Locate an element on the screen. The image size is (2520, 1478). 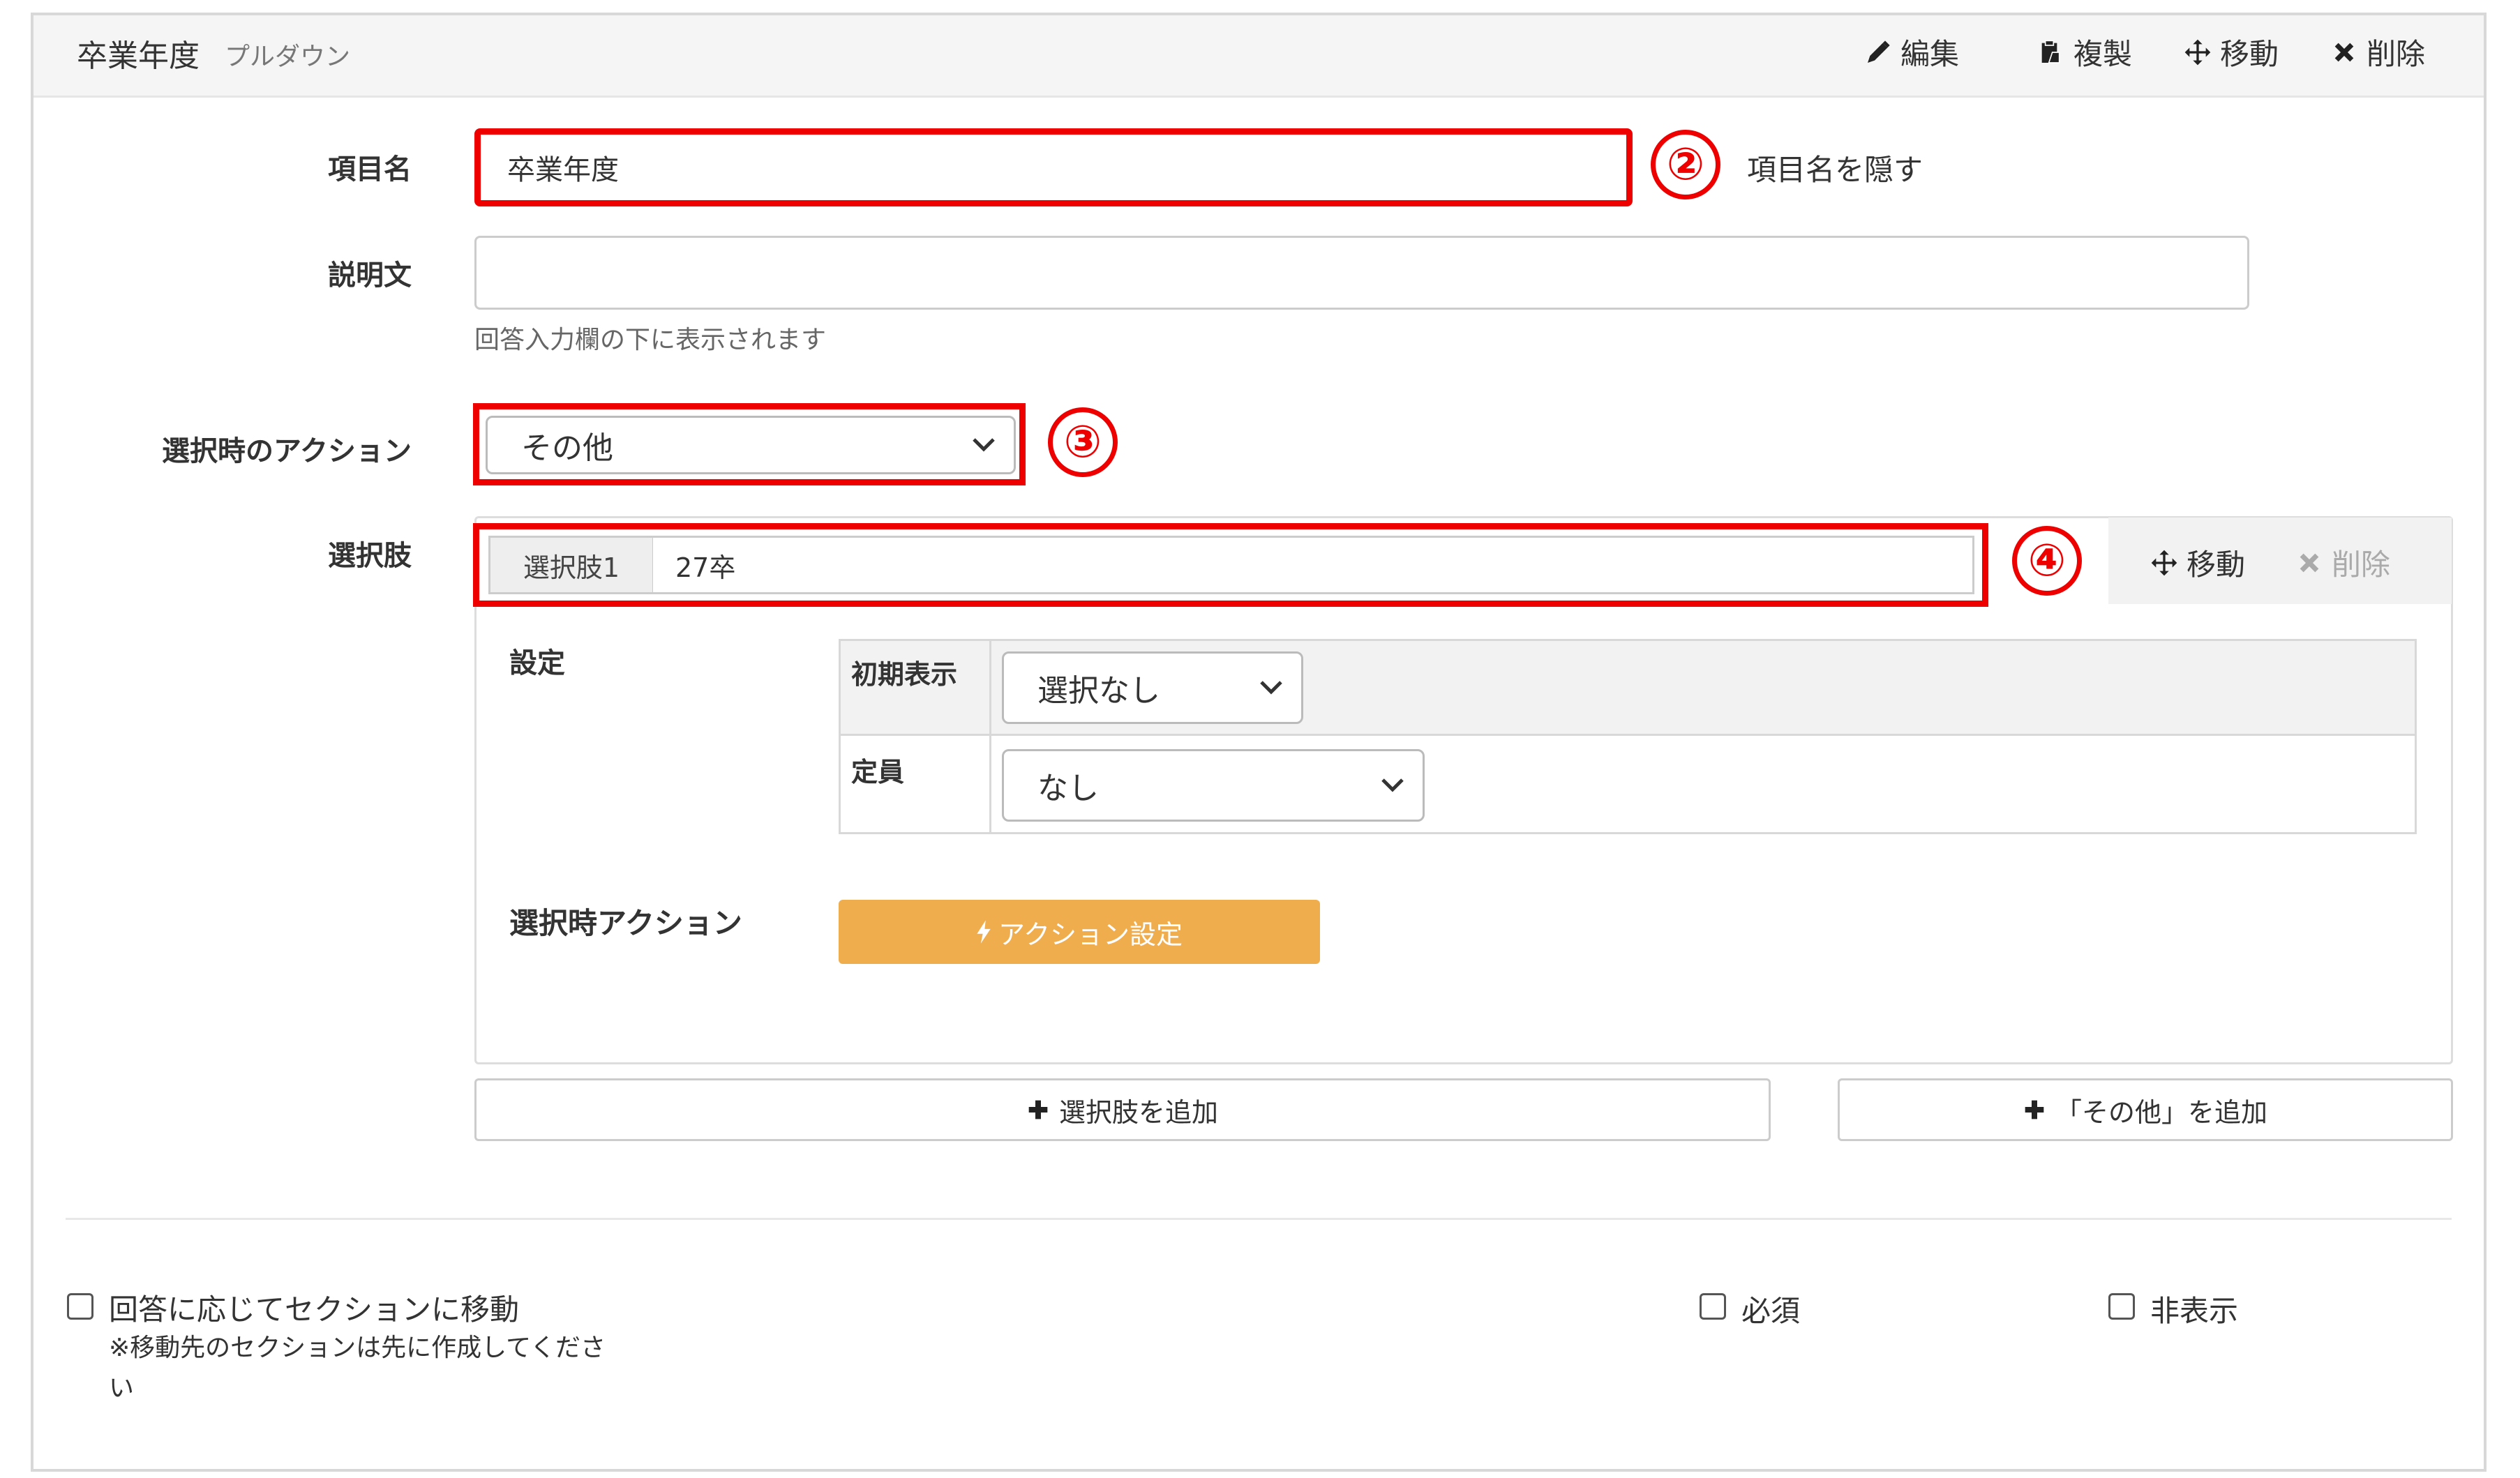
edit-button: 編集 is located at coordinates (1911, 52).